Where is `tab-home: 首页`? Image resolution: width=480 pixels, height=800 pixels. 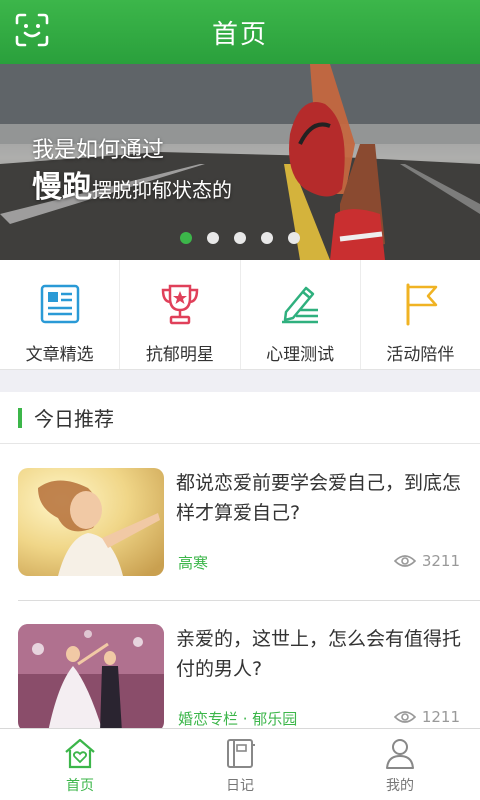
tab-home: 首页 is located at coordinates (80, 764).